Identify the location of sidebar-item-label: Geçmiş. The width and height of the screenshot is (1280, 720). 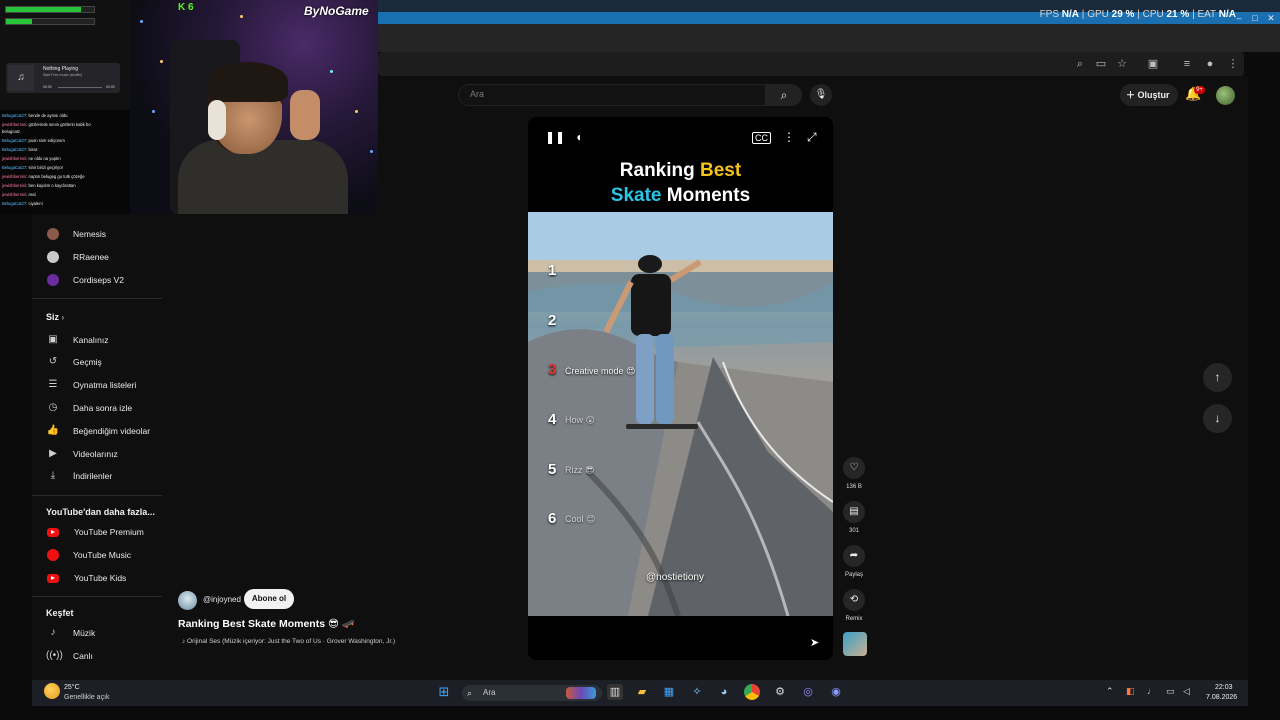
(87, 362).